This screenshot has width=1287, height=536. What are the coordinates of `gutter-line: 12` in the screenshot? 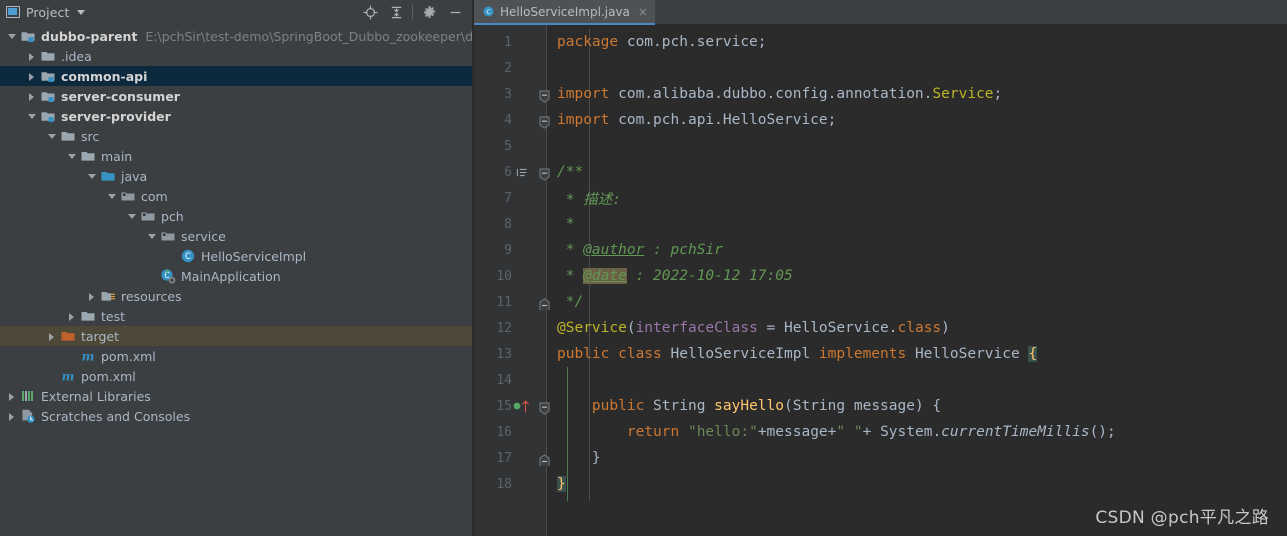 It's located at (510, 328).